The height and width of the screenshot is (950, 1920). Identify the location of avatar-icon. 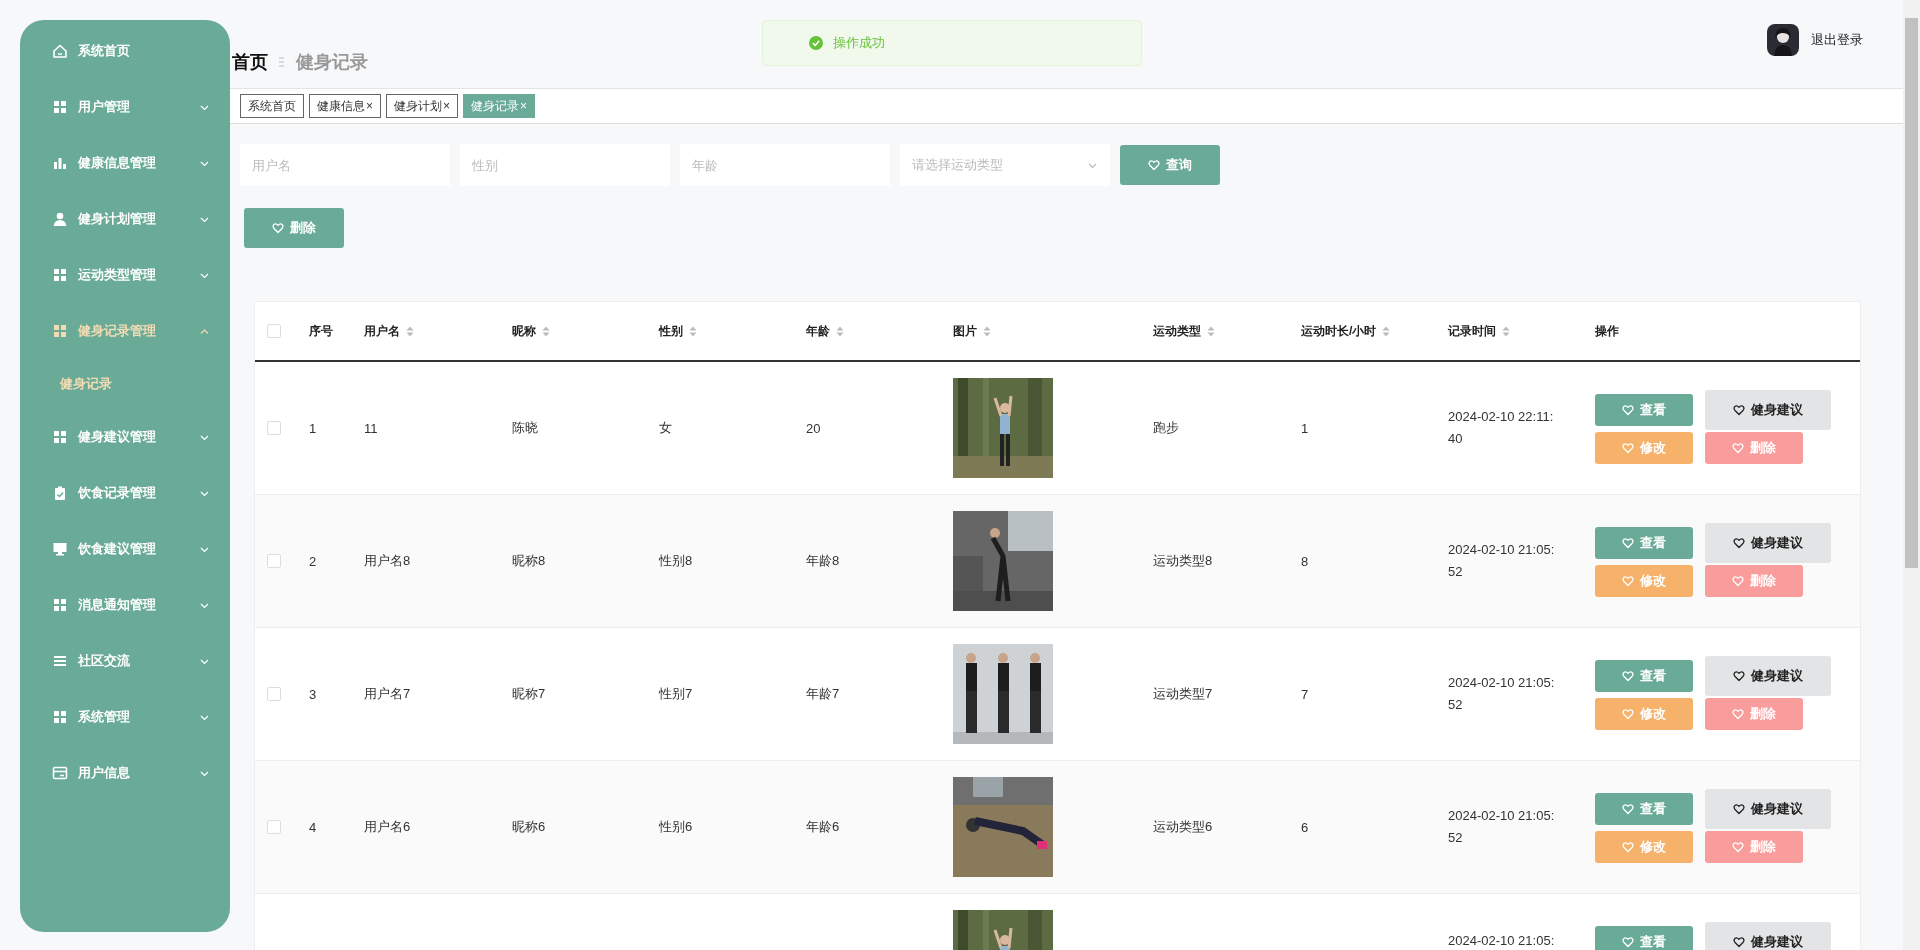
(1783, 40).